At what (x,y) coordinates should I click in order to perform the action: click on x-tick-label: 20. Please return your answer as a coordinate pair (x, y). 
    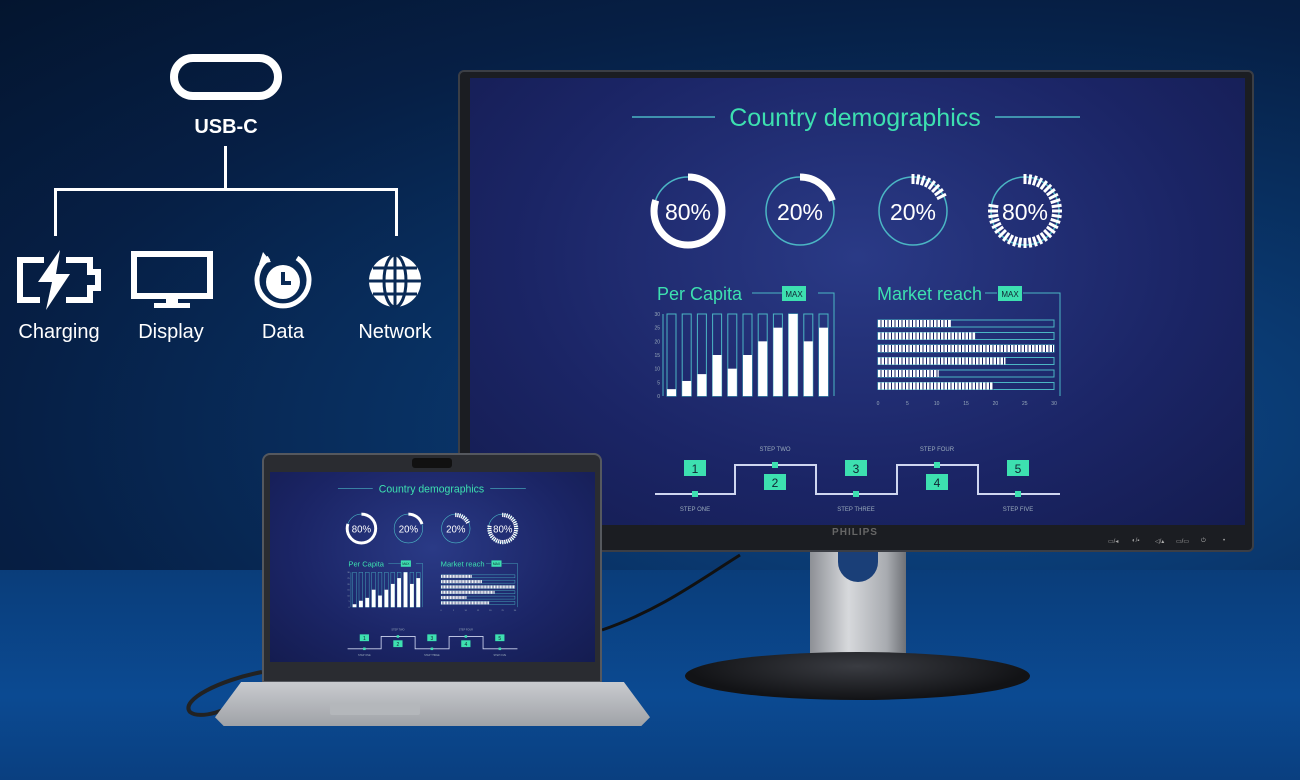
    Looking at the image, I should click on (490, 611).